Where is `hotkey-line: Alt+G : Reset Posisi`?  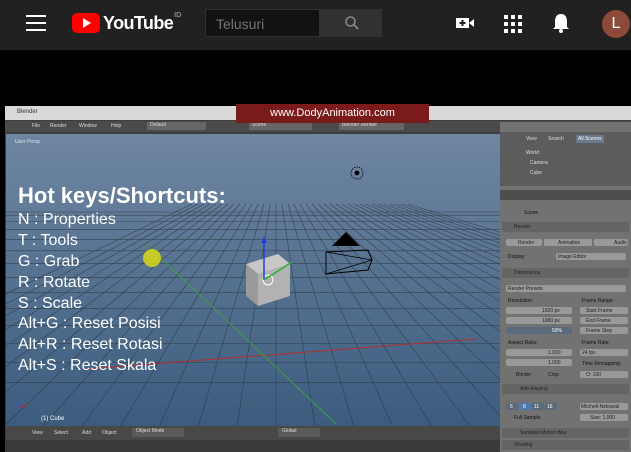 hotkey-line: Alt+G : Reset Posisi is located at coordinates (89, 323).